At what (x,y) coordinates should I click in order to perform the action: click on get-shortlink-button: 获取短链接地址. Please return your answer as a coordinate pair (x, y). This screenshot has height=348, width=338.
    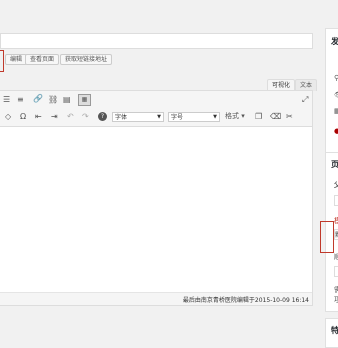
    Looking at the image, I should click on (86, 59).